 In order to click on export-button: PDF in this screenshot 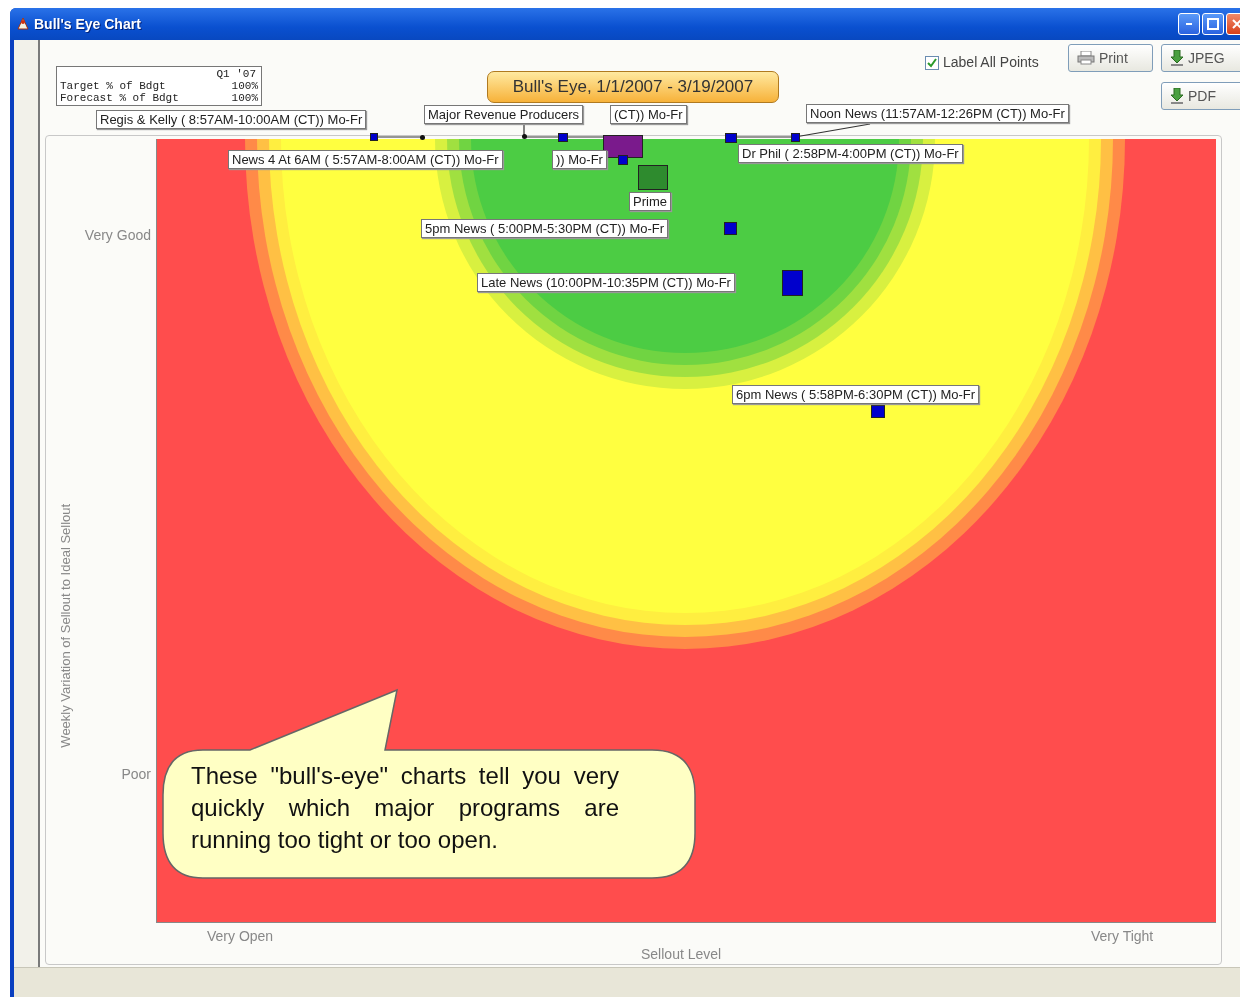, I will do `click(1200, 96)`.